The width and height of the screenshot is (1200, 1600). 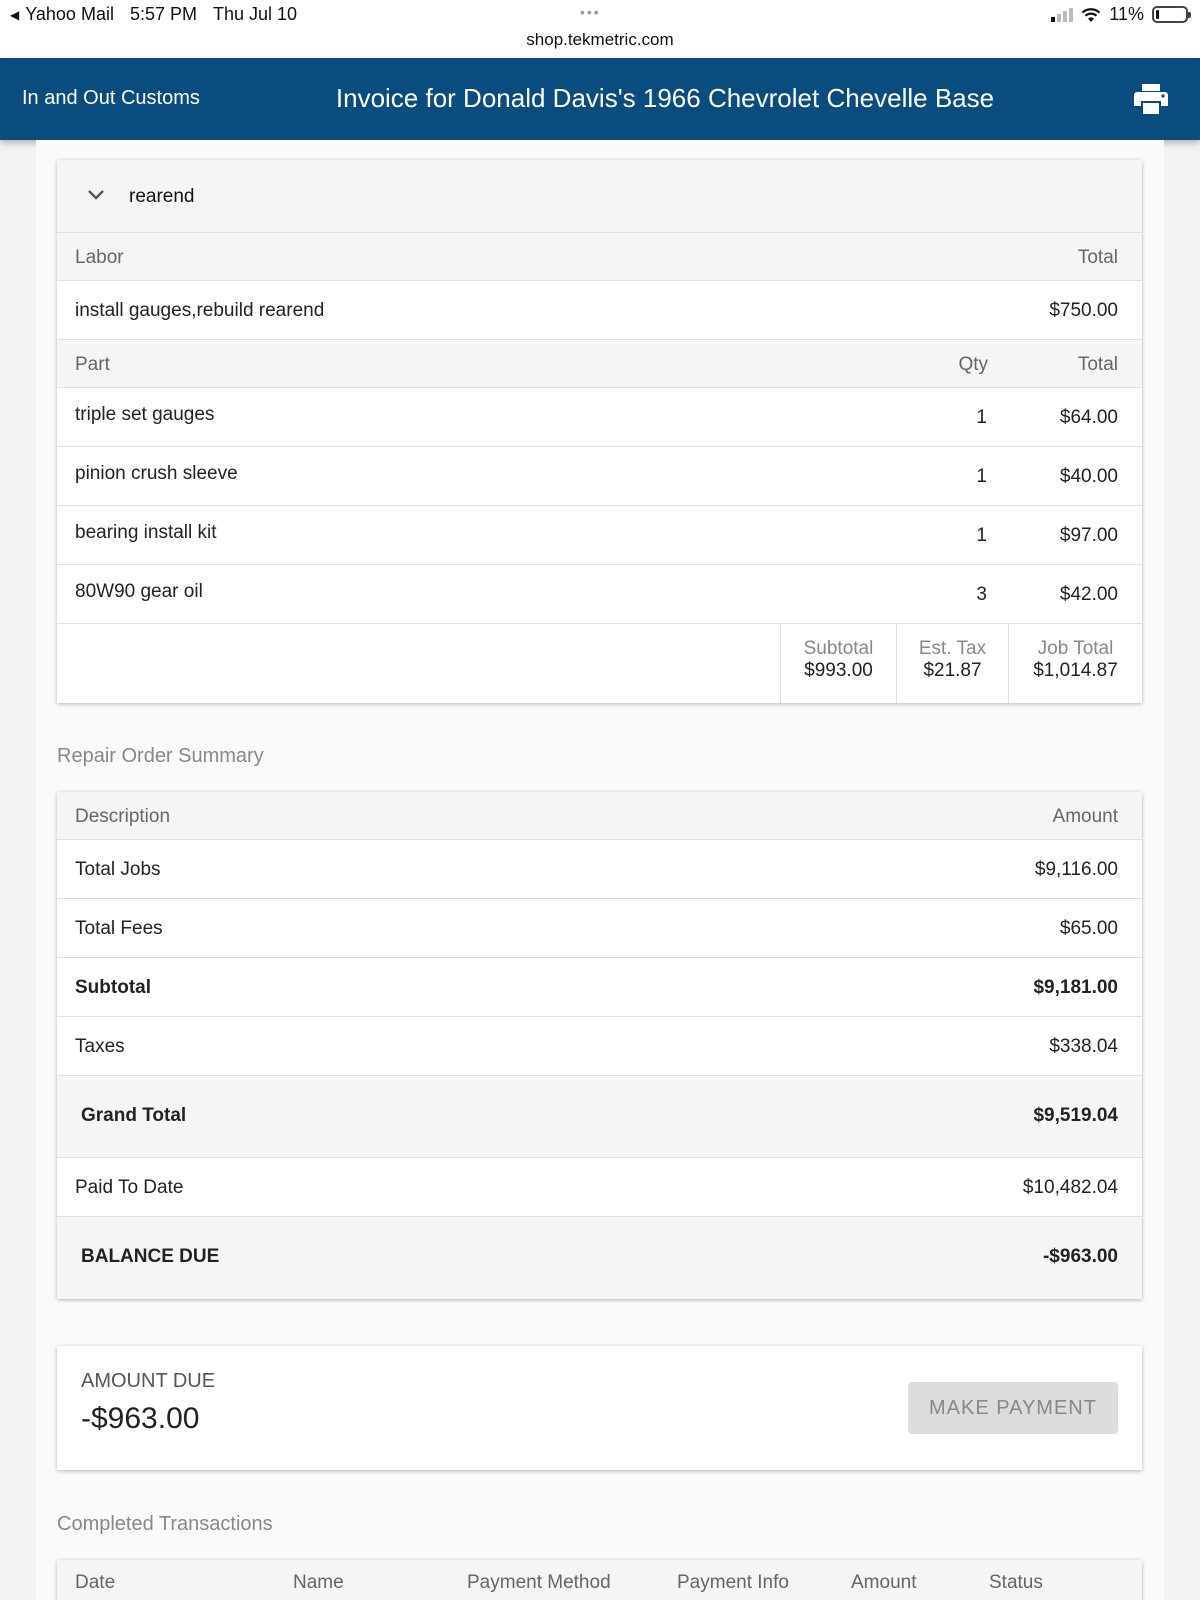 I want to click on summary-header-row: Description Amount, so click(x=599, y=816).